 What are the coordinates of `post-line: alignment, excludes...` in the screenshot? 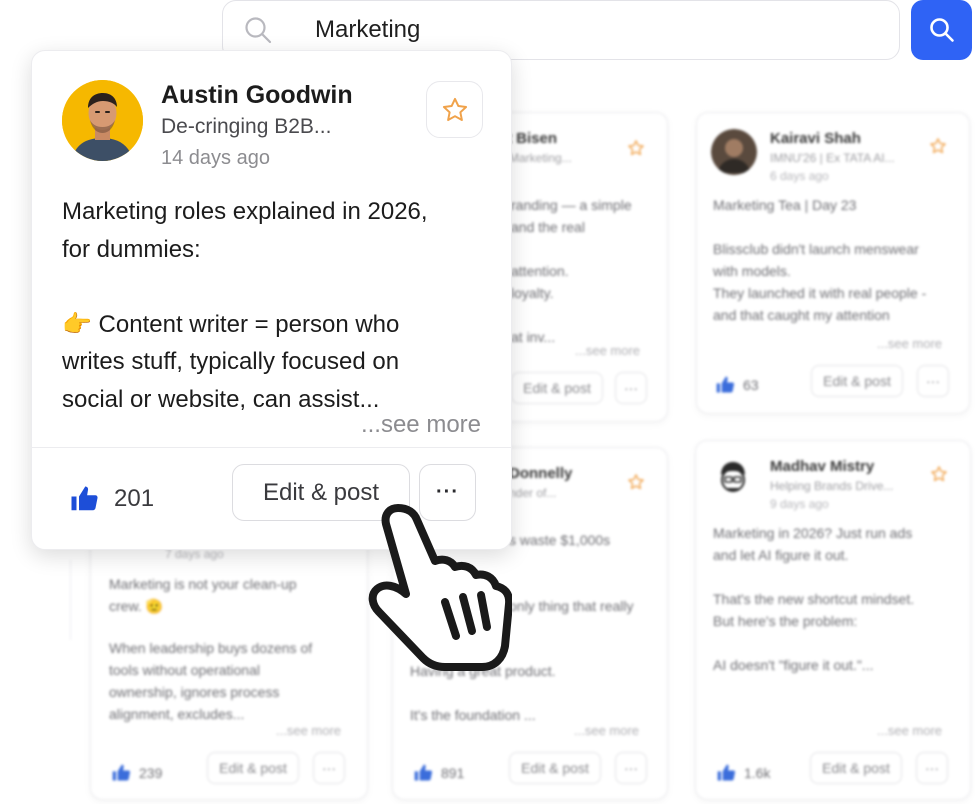 It's located at (177, 714).